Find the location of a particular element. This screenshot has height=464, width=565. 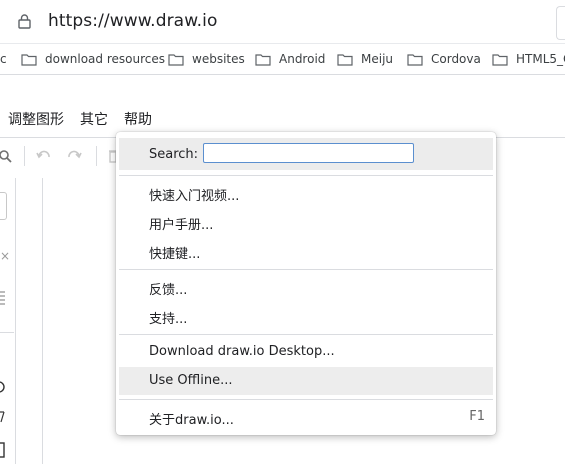

shapes-panel: × is located at coordinates (21, 321).